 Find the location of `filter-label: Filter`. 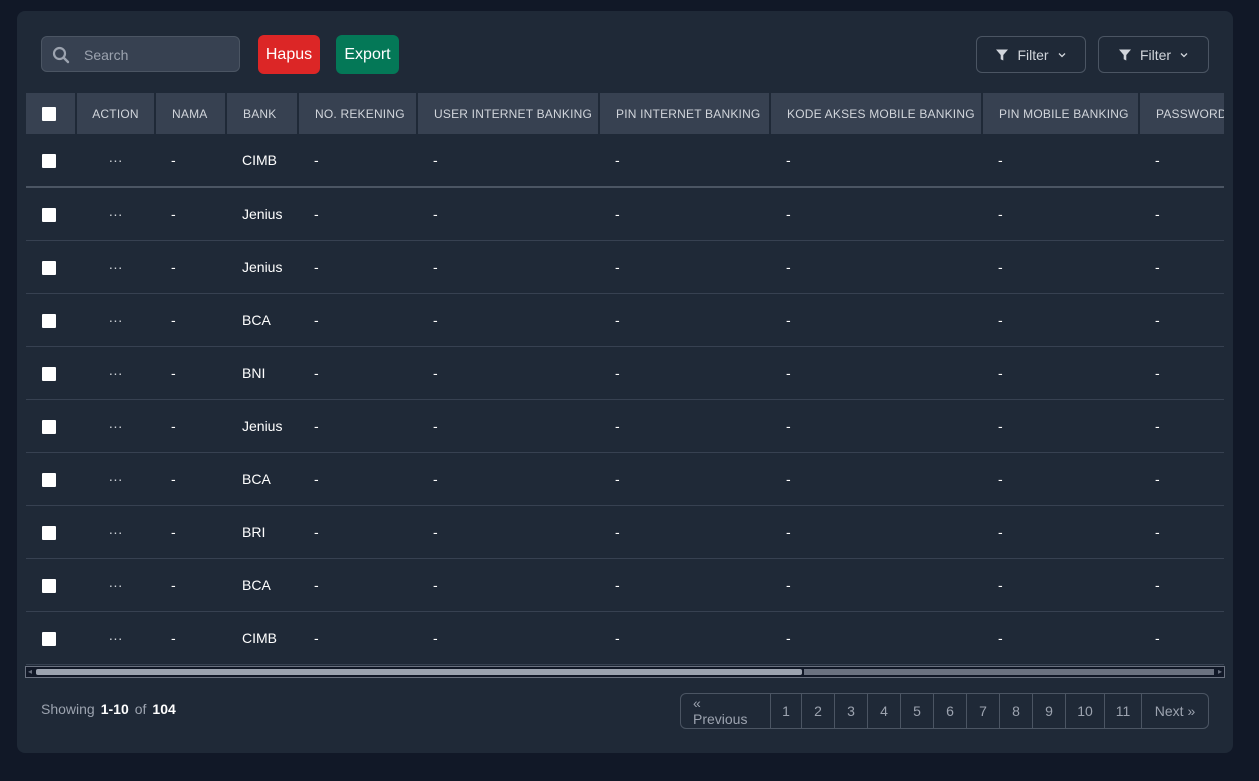

filter-label: Filter is located at coordinates (1155, 54).